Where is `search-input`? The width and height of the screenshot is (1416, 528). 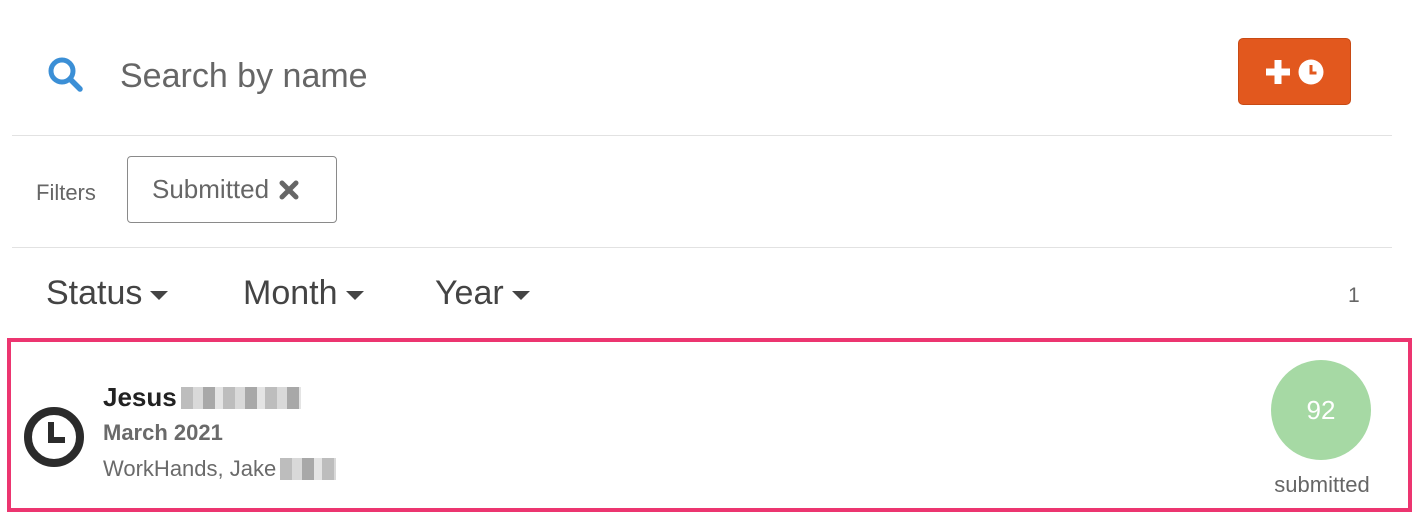 search-input is located at coordinates (570, 76).